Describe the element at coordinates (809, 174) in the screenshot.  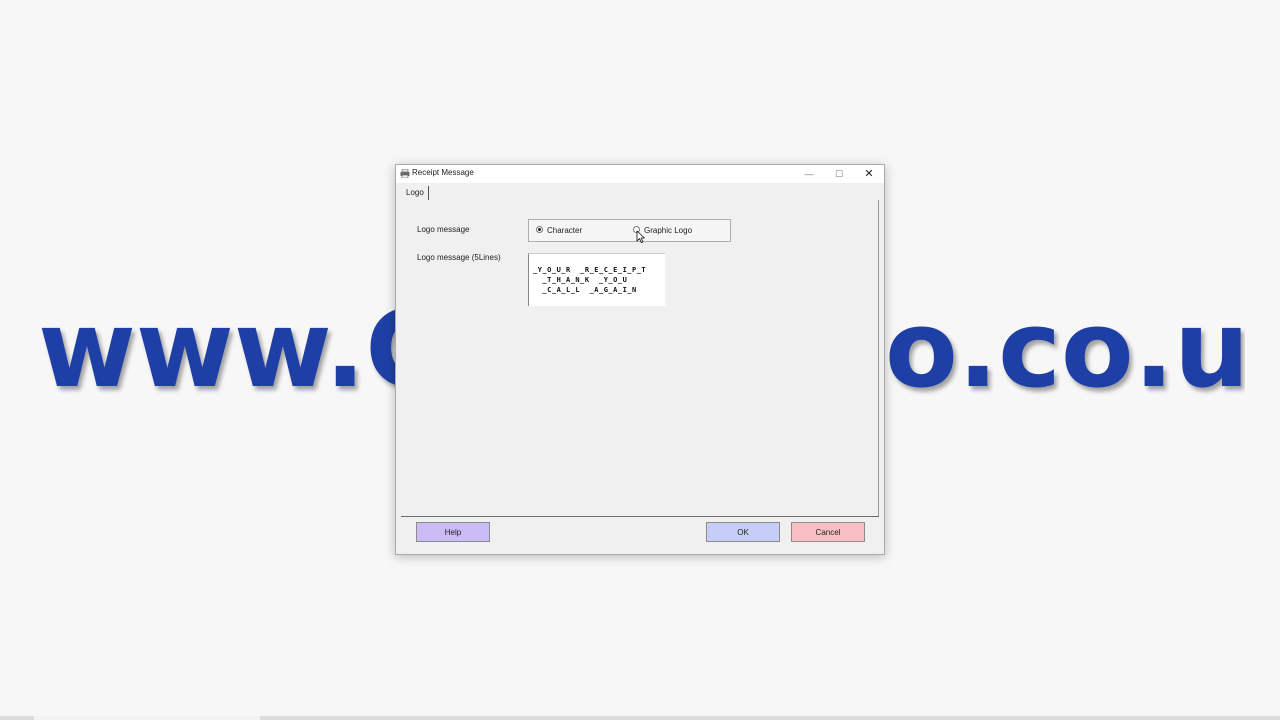
I see `minimize-button: —` at that location.